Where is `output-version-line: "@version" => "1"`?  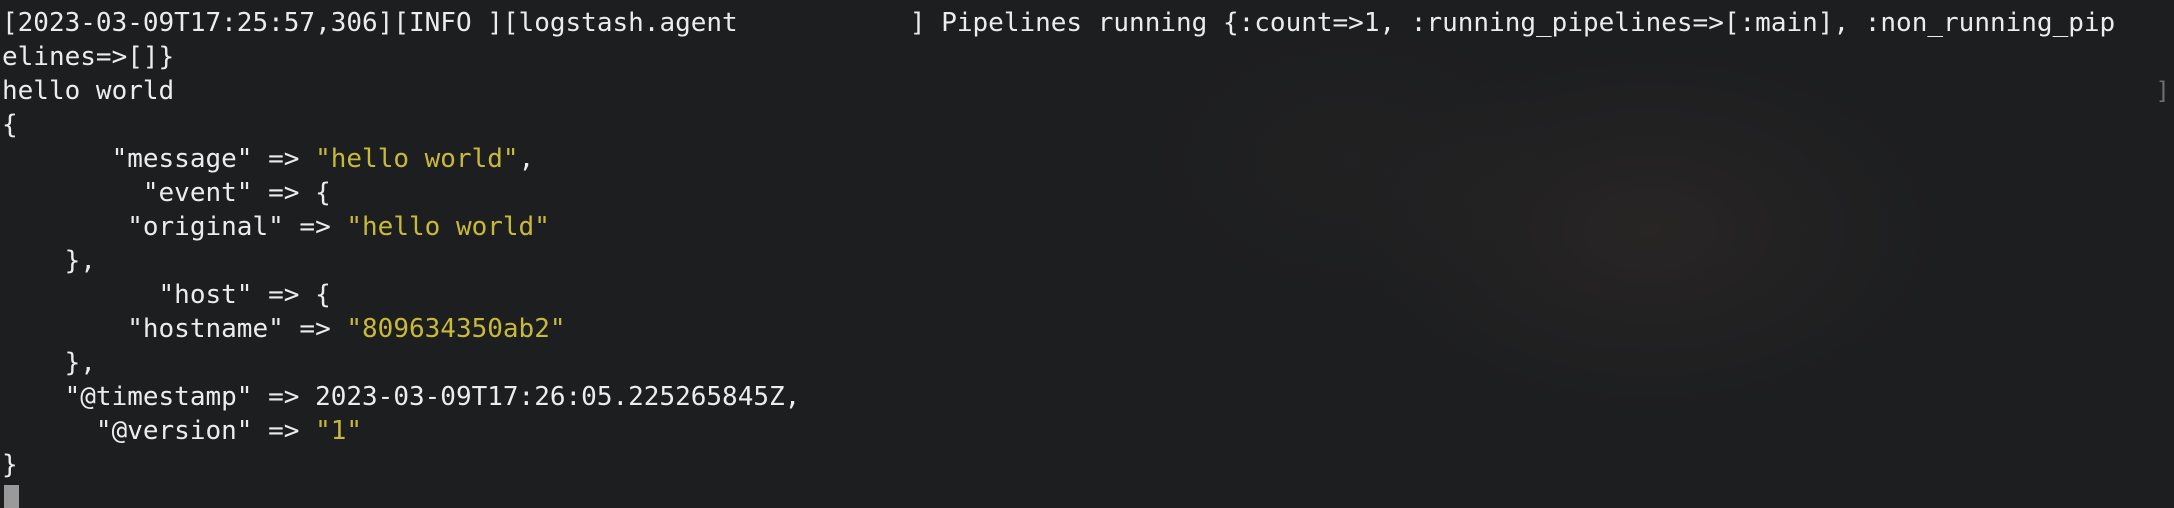
output-version-line: "@version" => "1" is located at coordinates (1087, 431).